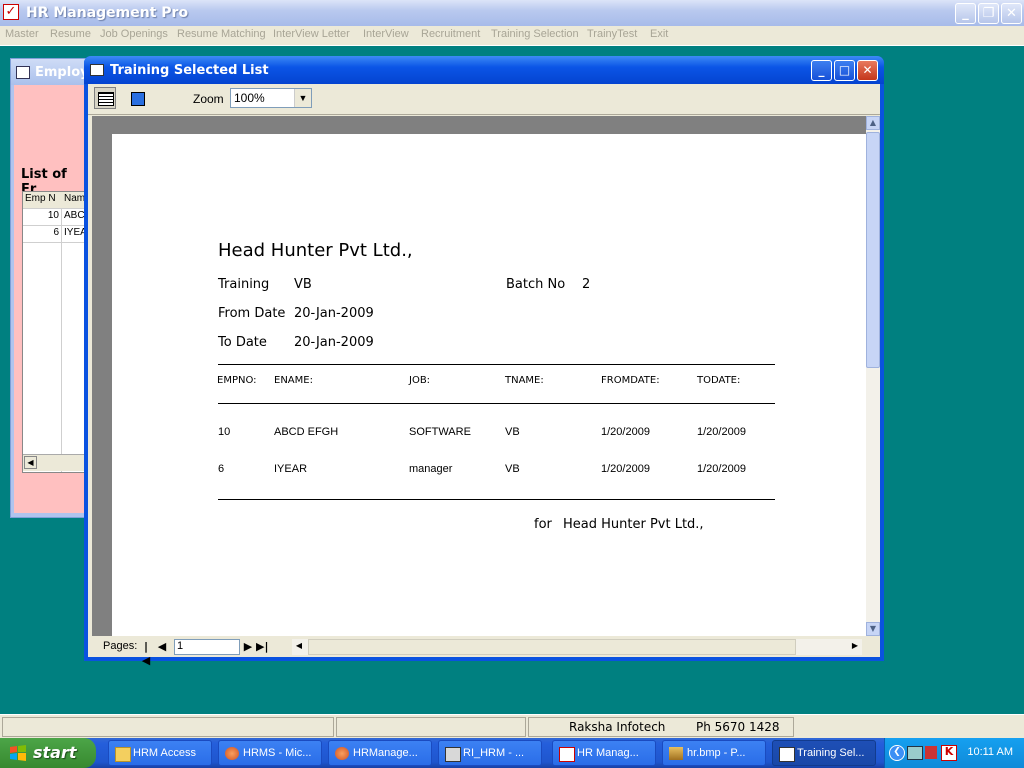 The image size is (1024, 768). Describe the element at coordinates (107, 13) in the screenshot. I see `app-title: HR Management Pro` at that location.